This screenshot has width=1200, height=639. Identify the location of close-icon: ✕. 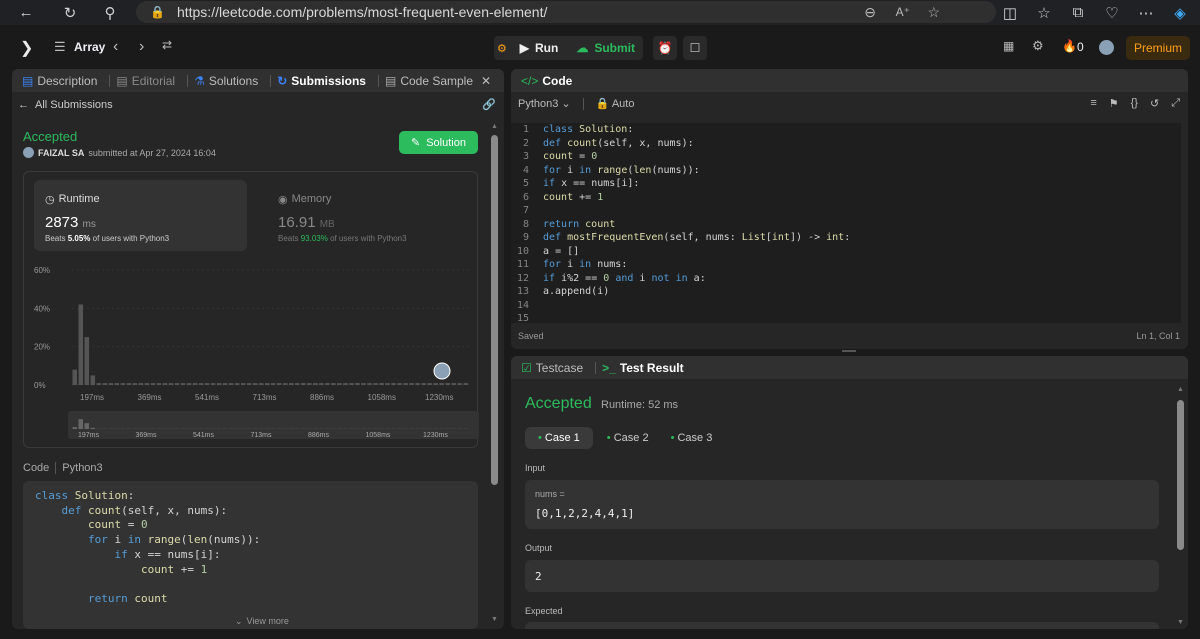
(486, 81).